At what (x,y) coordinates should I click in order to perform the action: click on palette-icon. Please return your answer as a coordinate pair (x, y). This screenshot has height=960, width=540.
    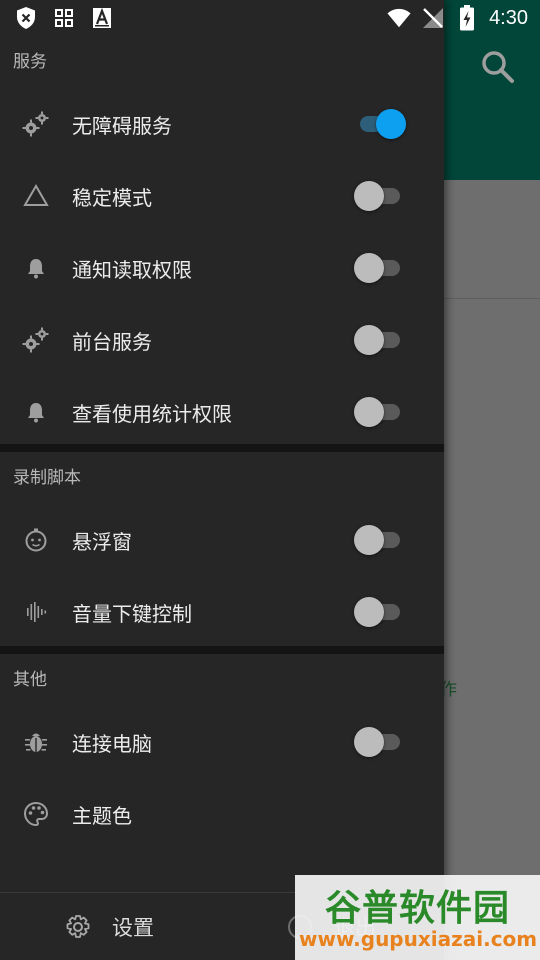
    Looking at the image, I should click on (36, 814).